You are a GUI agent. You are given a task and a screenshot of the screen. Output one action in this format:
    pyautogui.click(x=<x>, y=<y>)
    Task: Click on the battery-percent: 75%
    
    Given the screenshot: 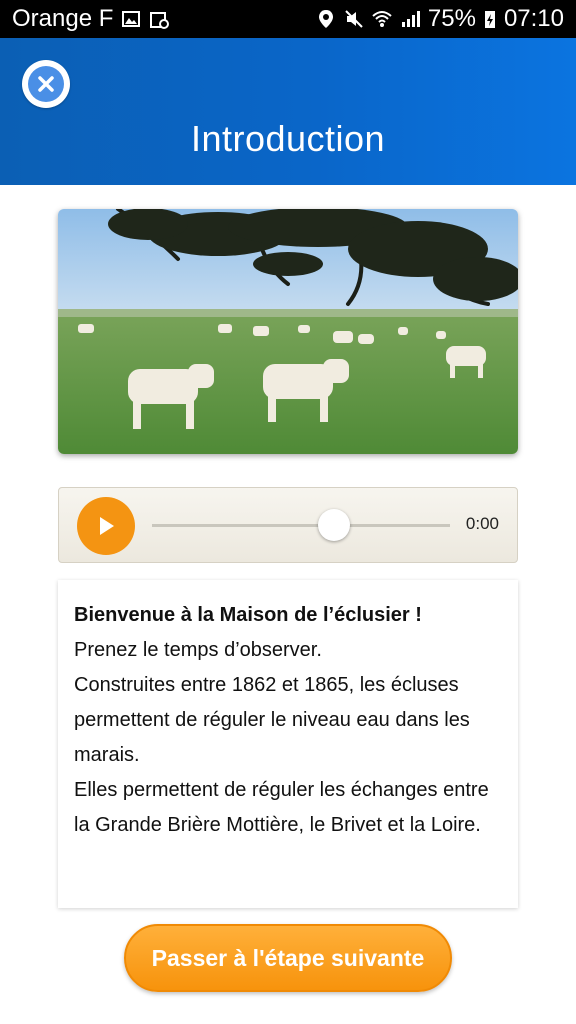 What is the action you would take?
    pyautogui.click(x=451, y=18)
    